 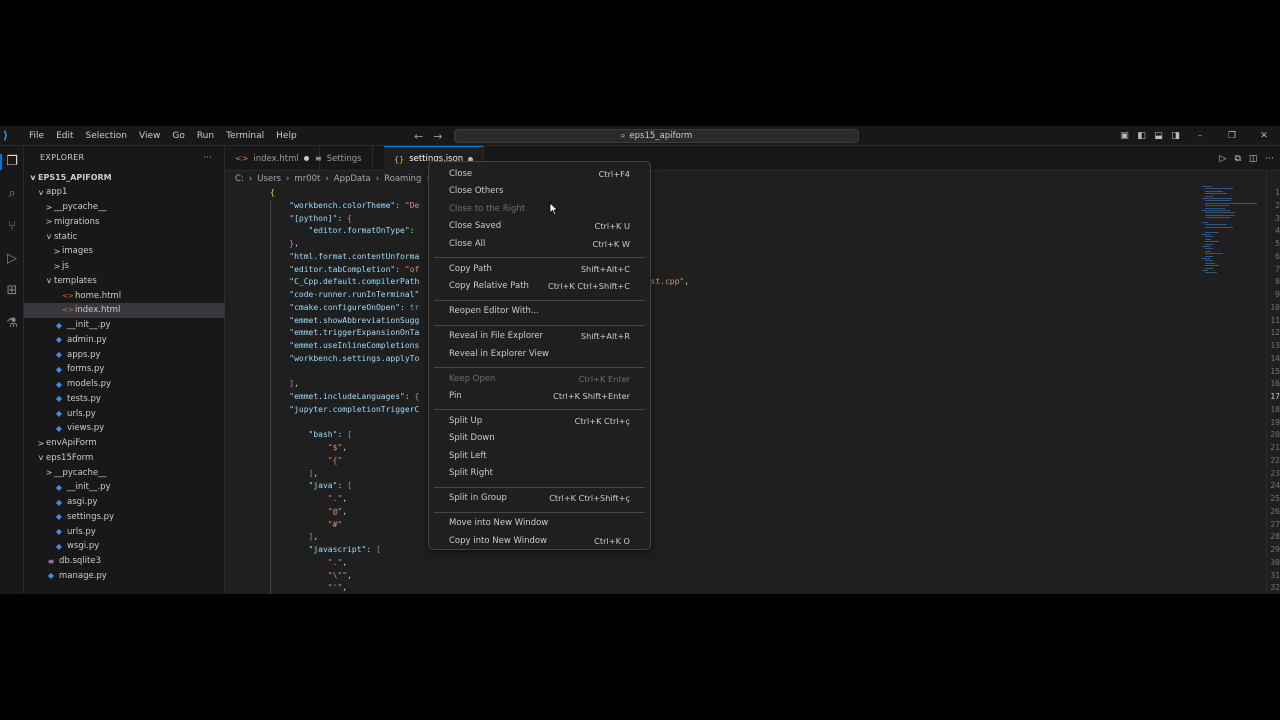 What do you see at coordinates (1253, 159) in the screenshot?
I see `split-editor-icon: ◫` at bounding box center [1253, 159].